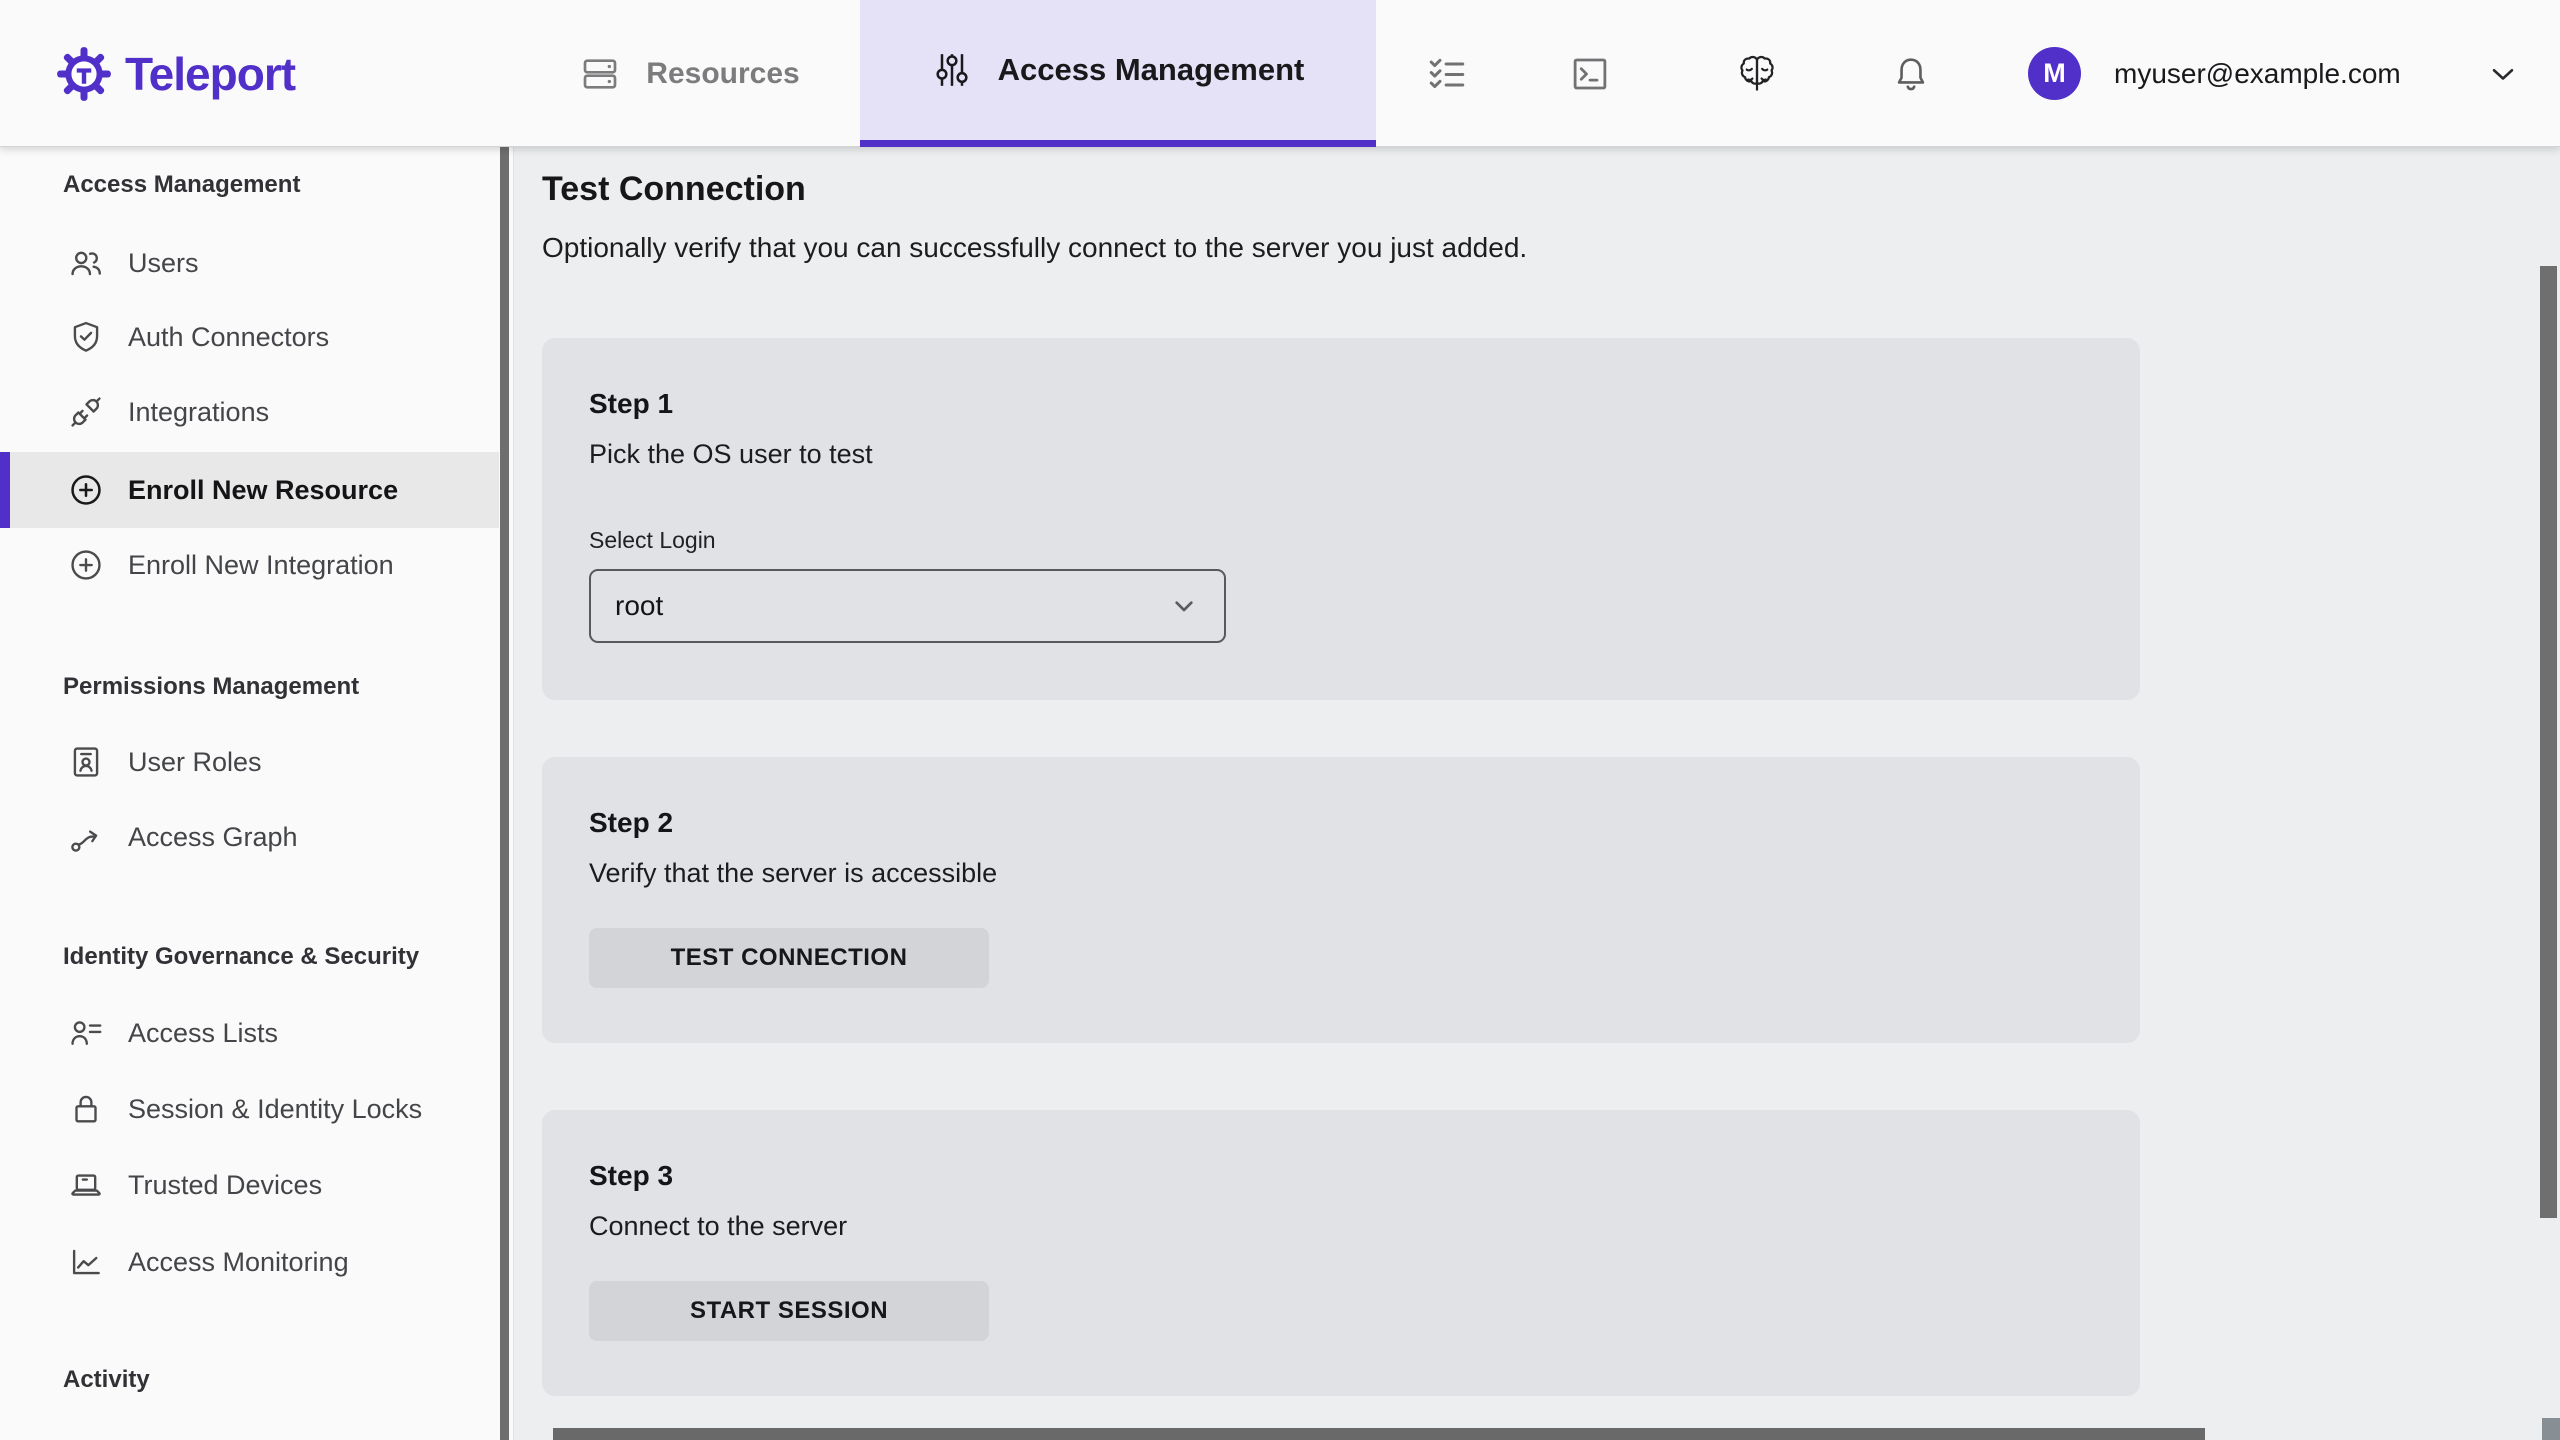  What do you see at coordinates (631, 1175) in the screenshot?
I see `step-3-name: Step 3` at bounding box center [631, 1175].